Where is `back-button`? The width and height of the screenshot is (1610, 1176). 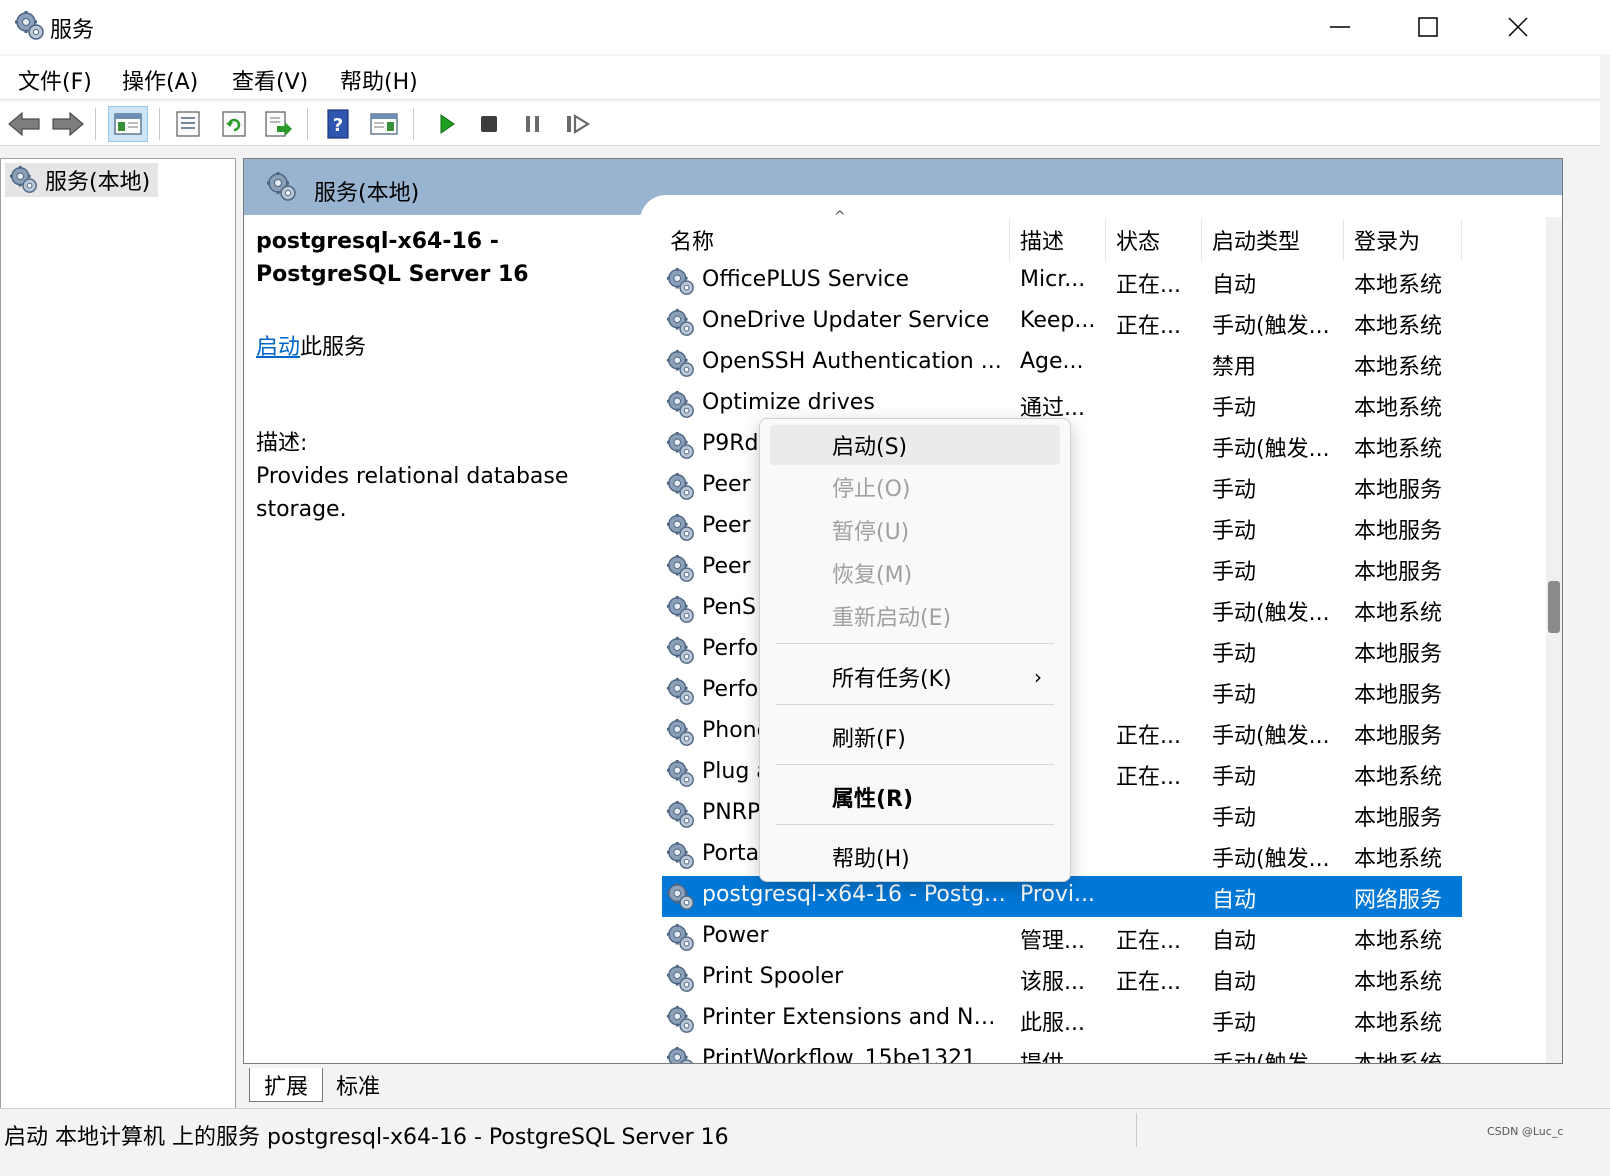
back-button is located at coordinates (24, 124).